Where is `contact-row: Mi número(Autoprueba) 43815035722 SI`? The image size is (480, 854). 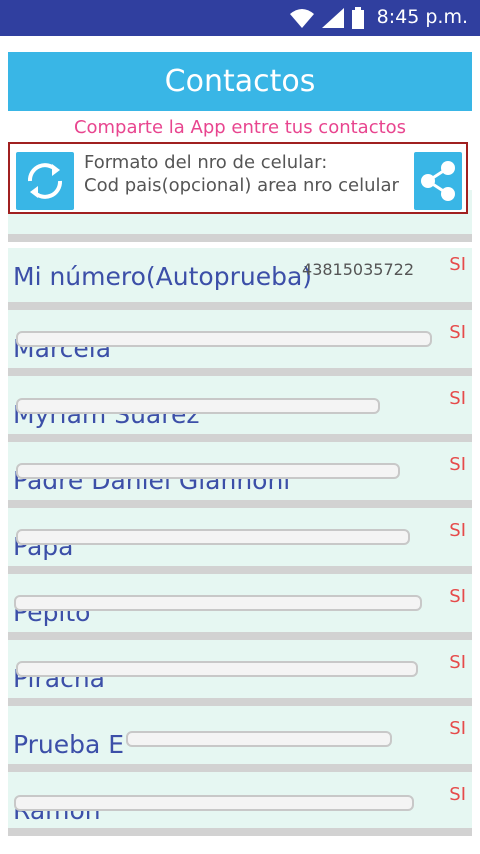 contact-row: Mi número(Autoprueba) 43815035722 SI is located at coordinates (240, 277).